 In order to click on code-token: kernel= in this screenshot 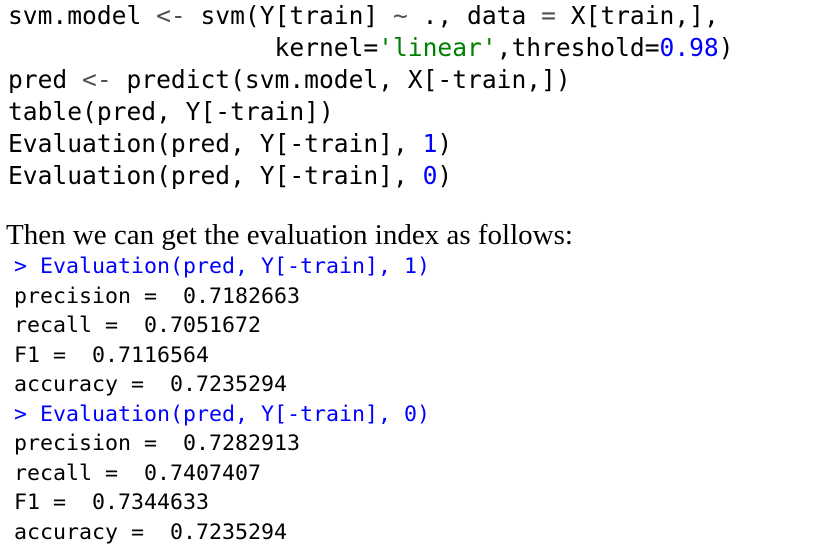, I will do `click(193, 47)`.